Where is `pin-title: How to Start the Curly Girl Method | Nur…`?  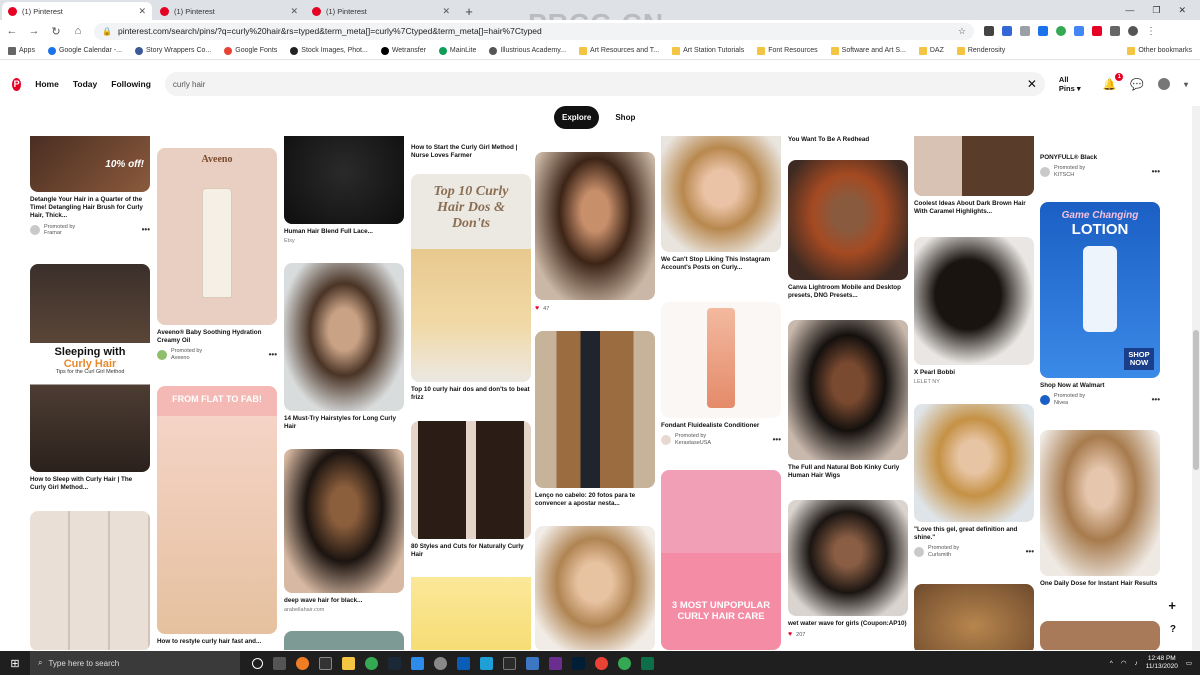
pin-title: How to Start the Curly Girl Method | Nur… is located at coordinates (471, 152).